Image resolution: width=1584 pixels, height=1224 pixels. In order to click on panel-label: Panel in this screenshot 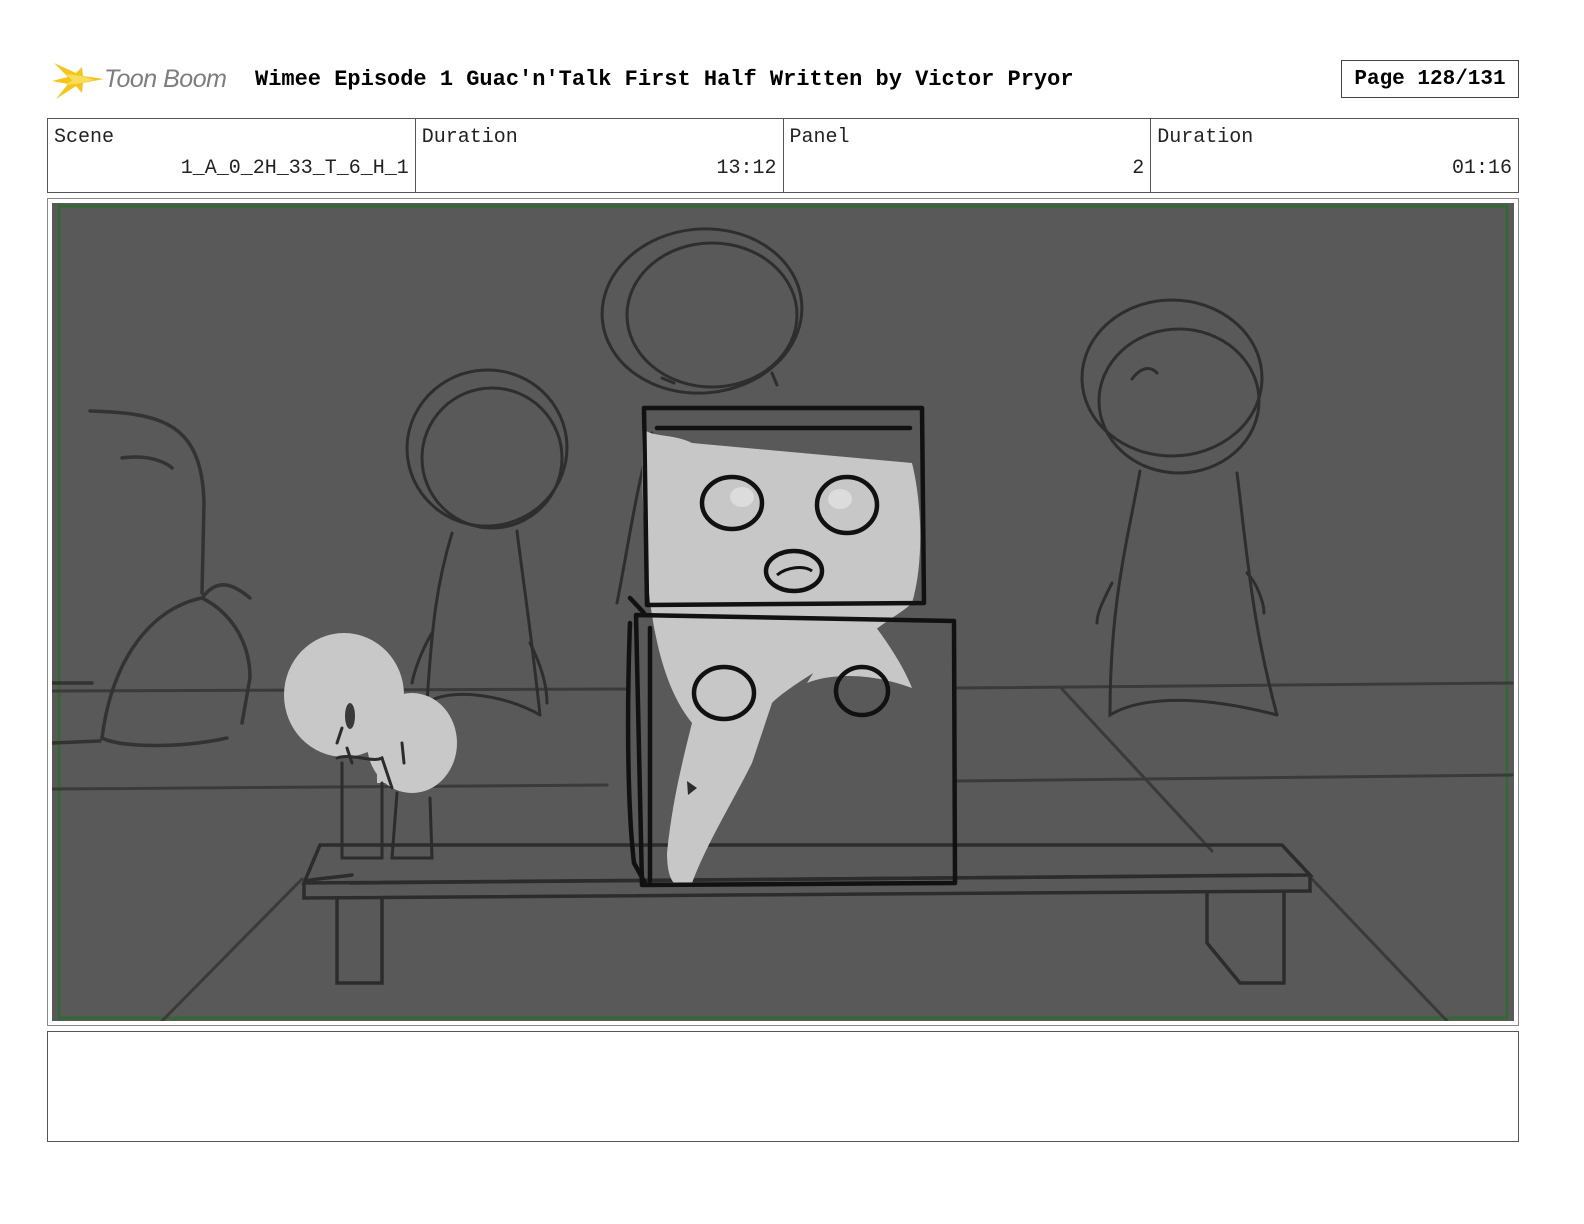, I will do `click(819, 137)`.